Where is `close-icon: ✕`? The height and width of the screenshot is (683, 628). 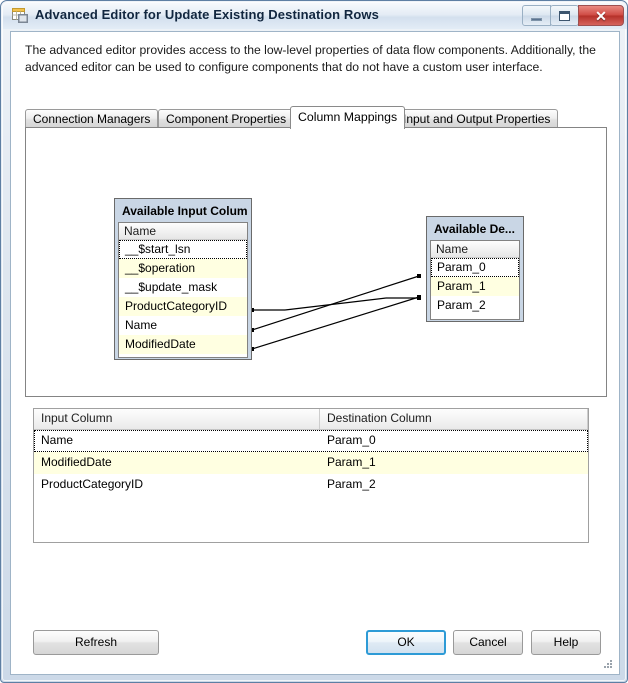 close-icon: ✕ is located at coordinates (601, 15).